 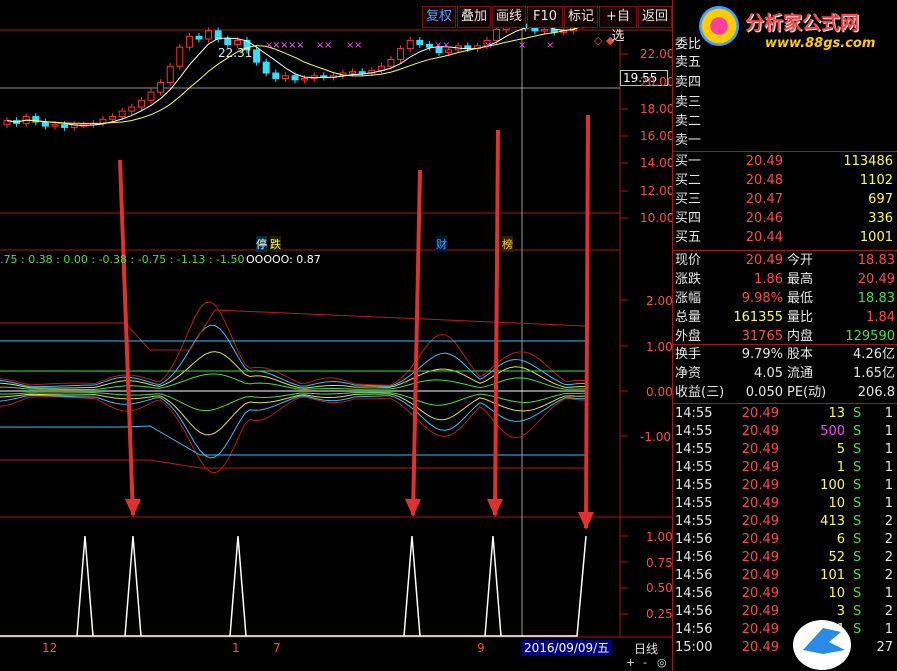 What do you see at coordinates (474, 17) in the screenshot?
I see `overlay-button: 叠加` at bounding box center [474, 17].